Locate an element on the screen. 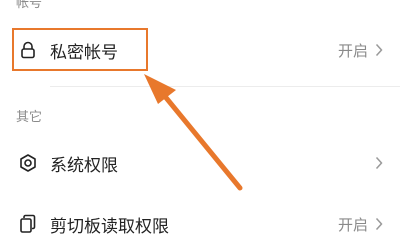  section-header-account: 帐号 is located at coordinates (29, 5).